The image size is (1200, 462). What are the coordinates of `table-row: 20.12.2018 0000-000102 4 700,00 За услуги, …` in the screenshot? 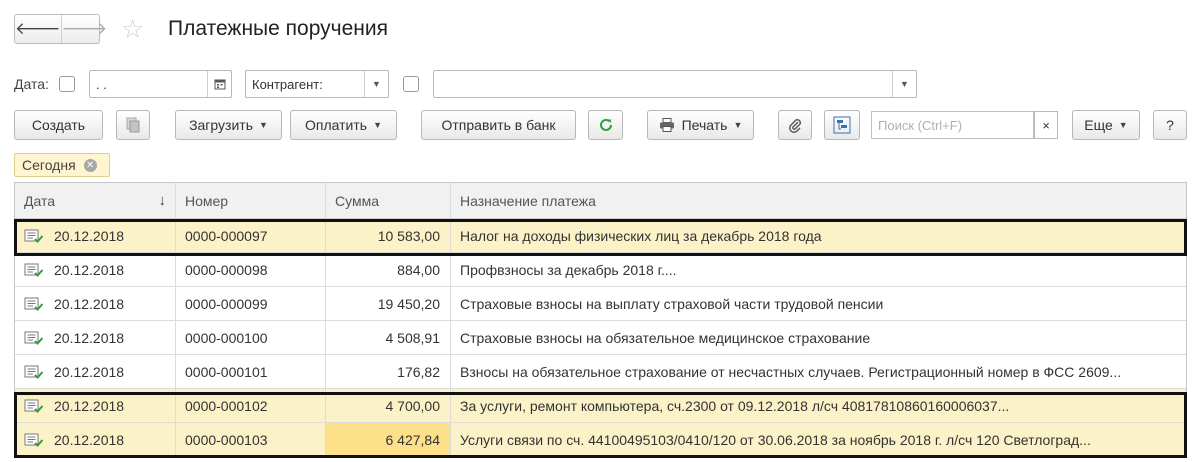 It's located at (600, 406).